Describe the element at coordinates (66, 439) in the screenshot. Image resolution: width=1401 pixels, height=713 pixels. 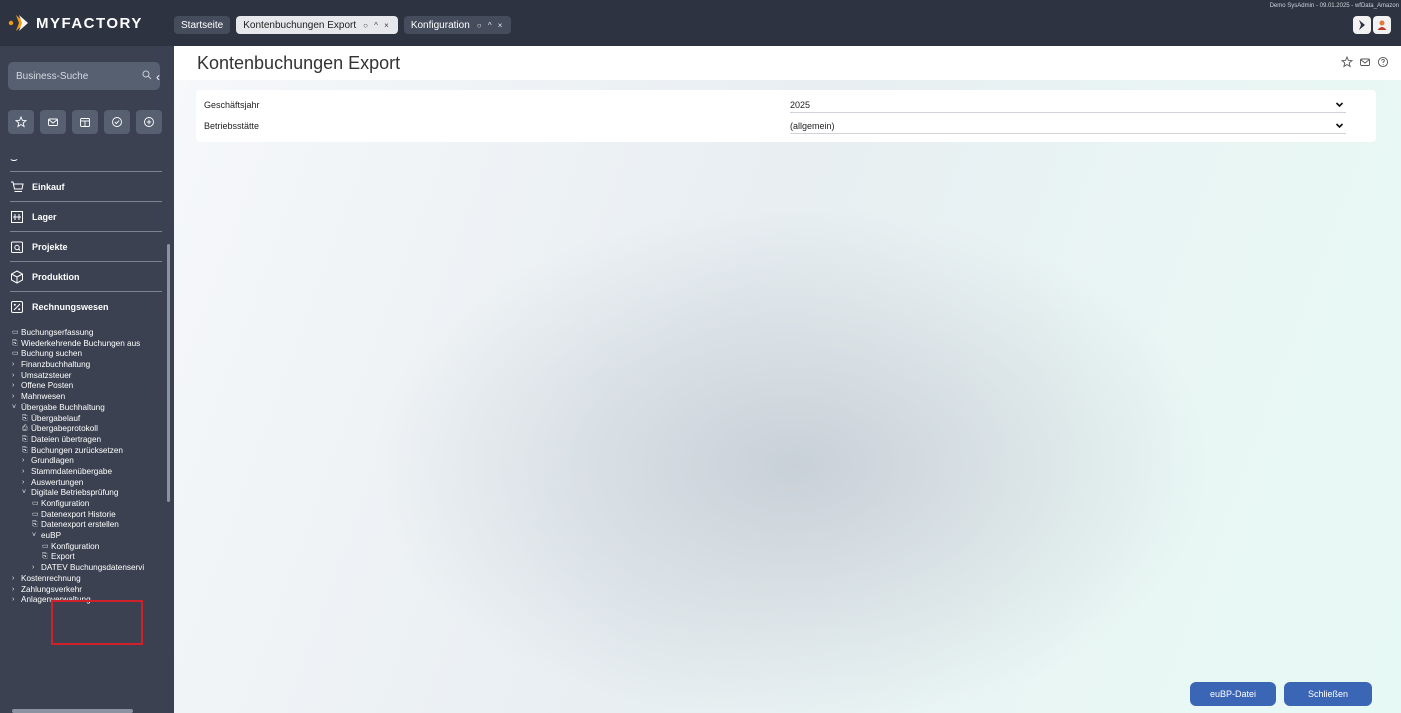
I see `tree-item-label: Dateien übertragen` at that location.